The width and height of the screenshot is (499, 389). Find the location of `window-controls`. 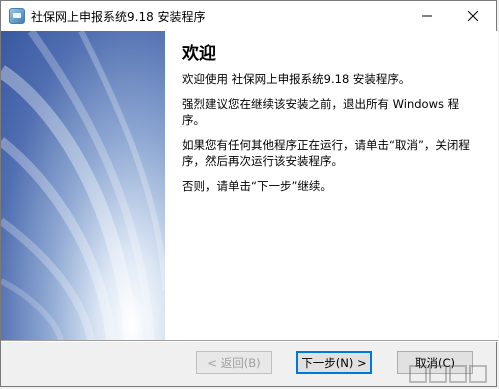

window-controls is located at coordinates (450, 16).